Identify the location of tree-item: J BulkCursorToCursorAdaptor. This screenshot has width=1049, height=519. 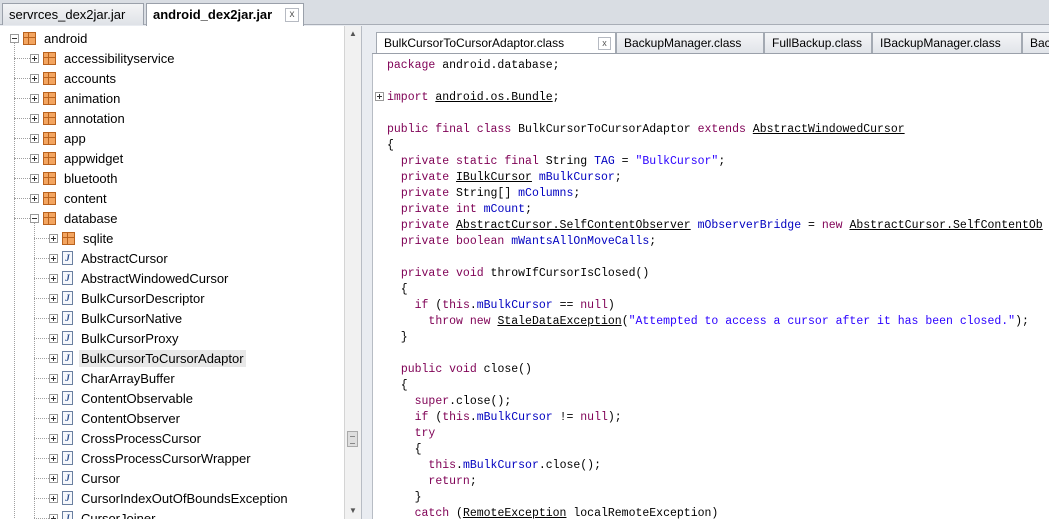
(147, 358).